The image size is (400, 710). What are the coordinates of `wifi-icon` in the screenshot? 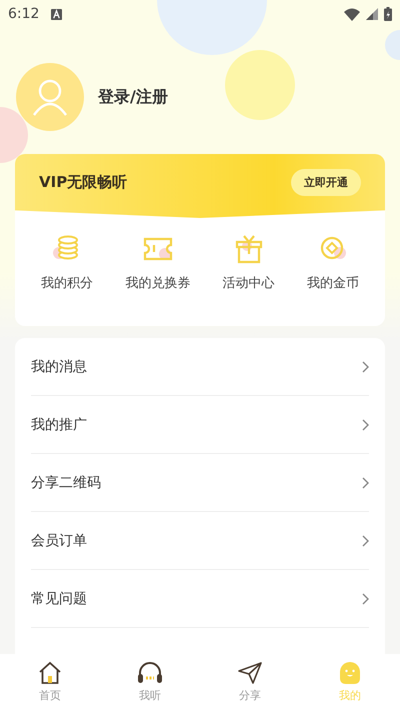 It's located at (352, 14).